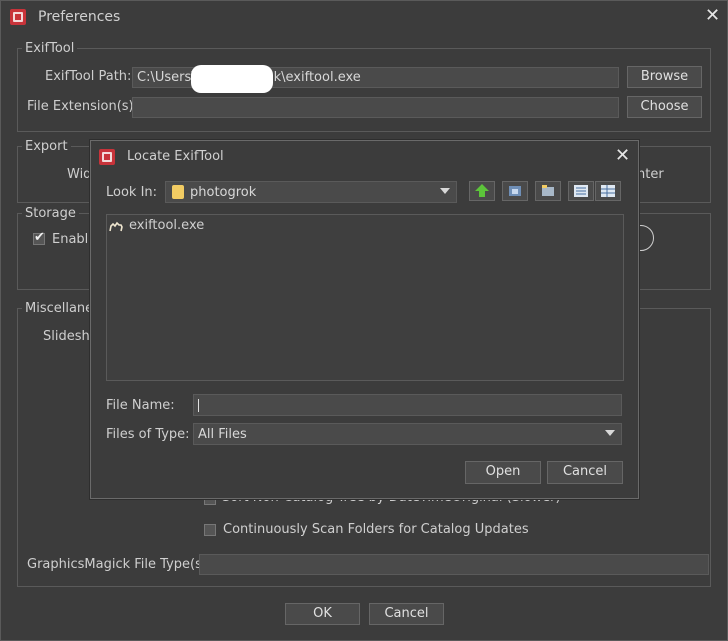  Describe the element at coordinates (622, 156) in the screenshot. I see `dialog-close-icon: ✕` at that location.